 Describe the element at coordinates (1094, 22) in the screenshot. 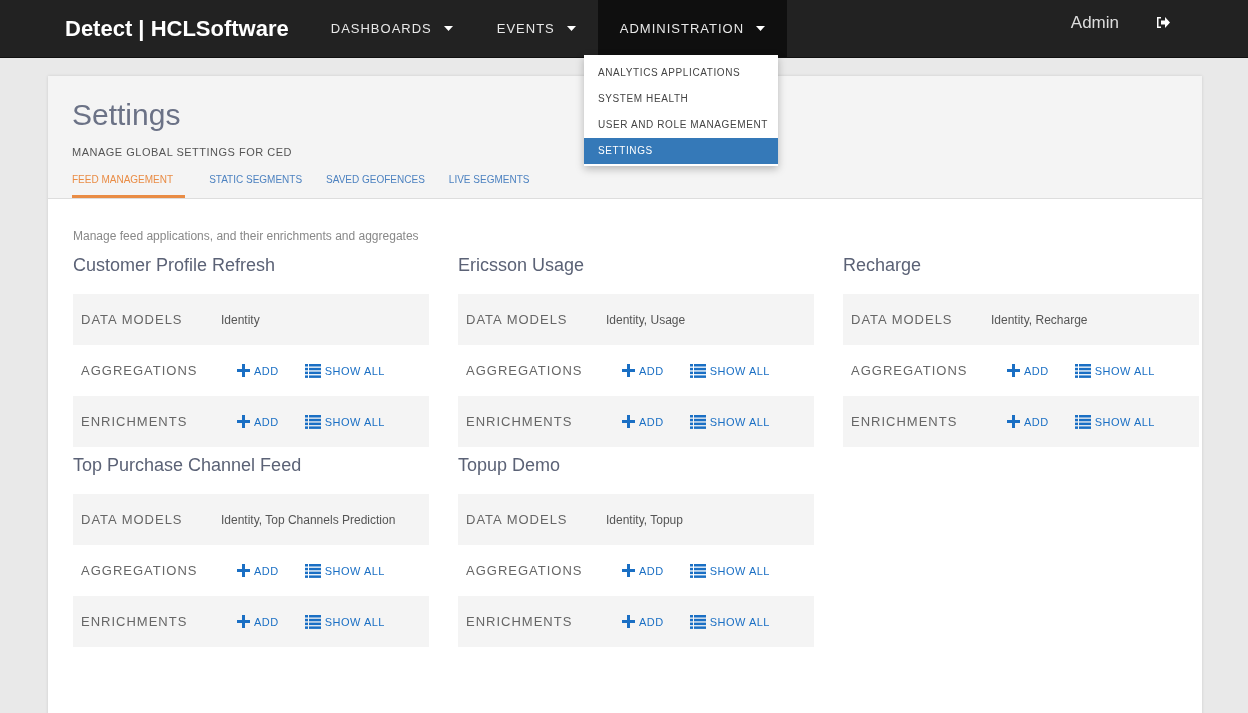

I see `user-name: Admin` at that location.